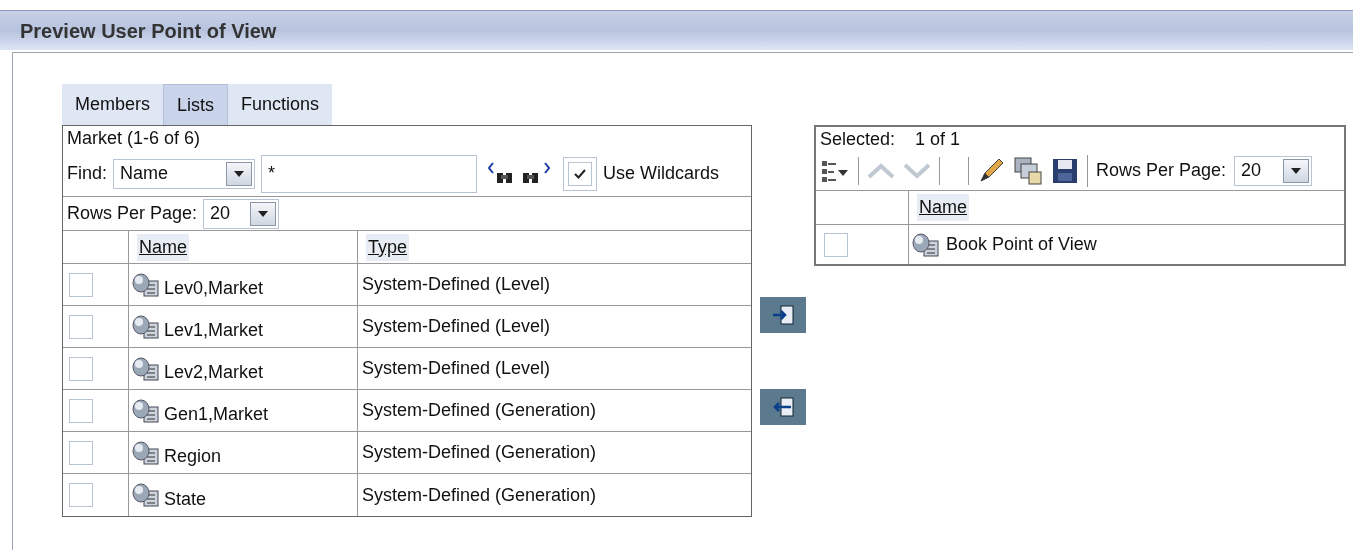 This screenshot has width=1353, height=550. I want to click on arrow-out-of-box-icon, so click(783, 407).